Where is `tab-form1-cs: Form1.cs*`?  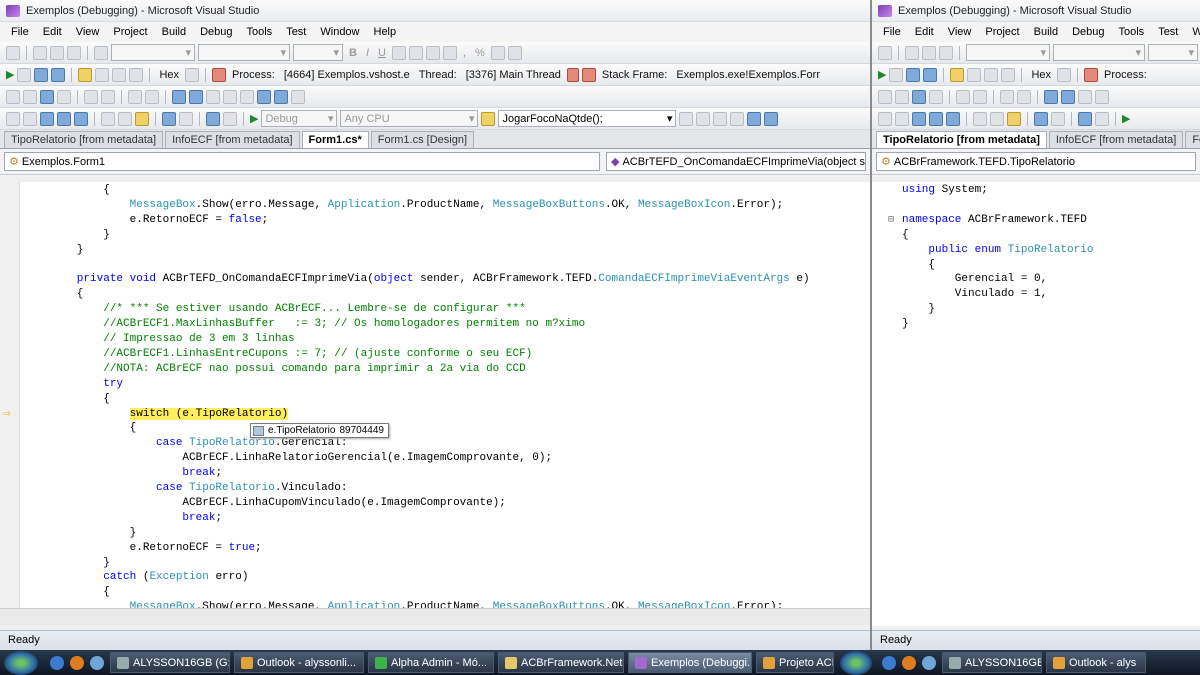 tab-form1-cs: Form1.cs* is located at coordinates (335, 139).